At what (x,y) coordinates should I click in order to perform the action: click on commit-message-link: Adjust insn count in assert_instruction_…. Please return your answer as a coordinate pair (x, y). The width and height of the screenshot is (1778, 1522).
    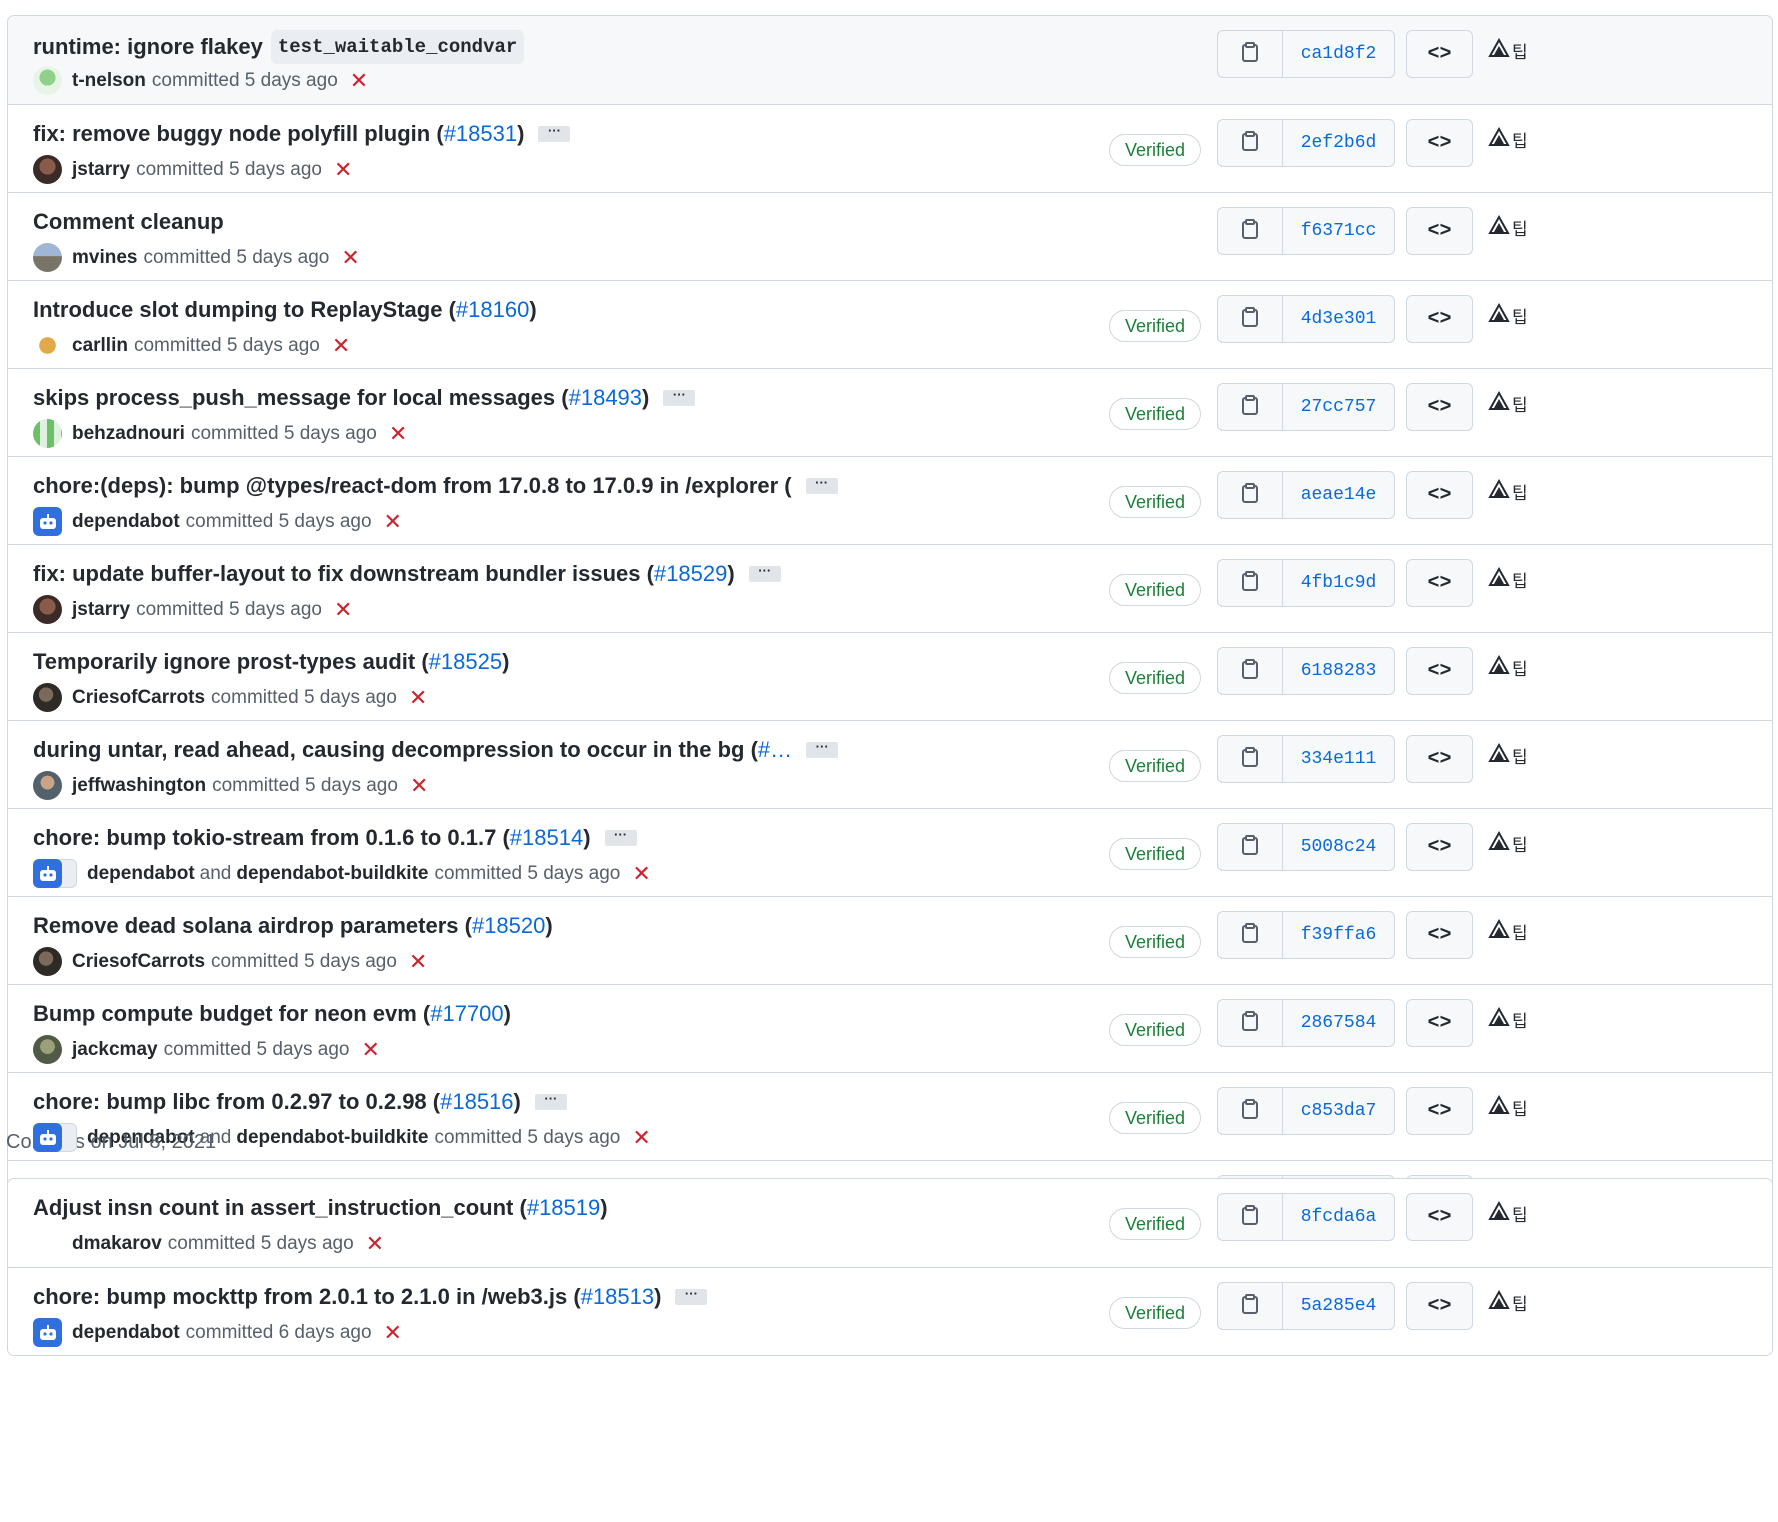
    Looking at the image, I should click on (280, 1208).